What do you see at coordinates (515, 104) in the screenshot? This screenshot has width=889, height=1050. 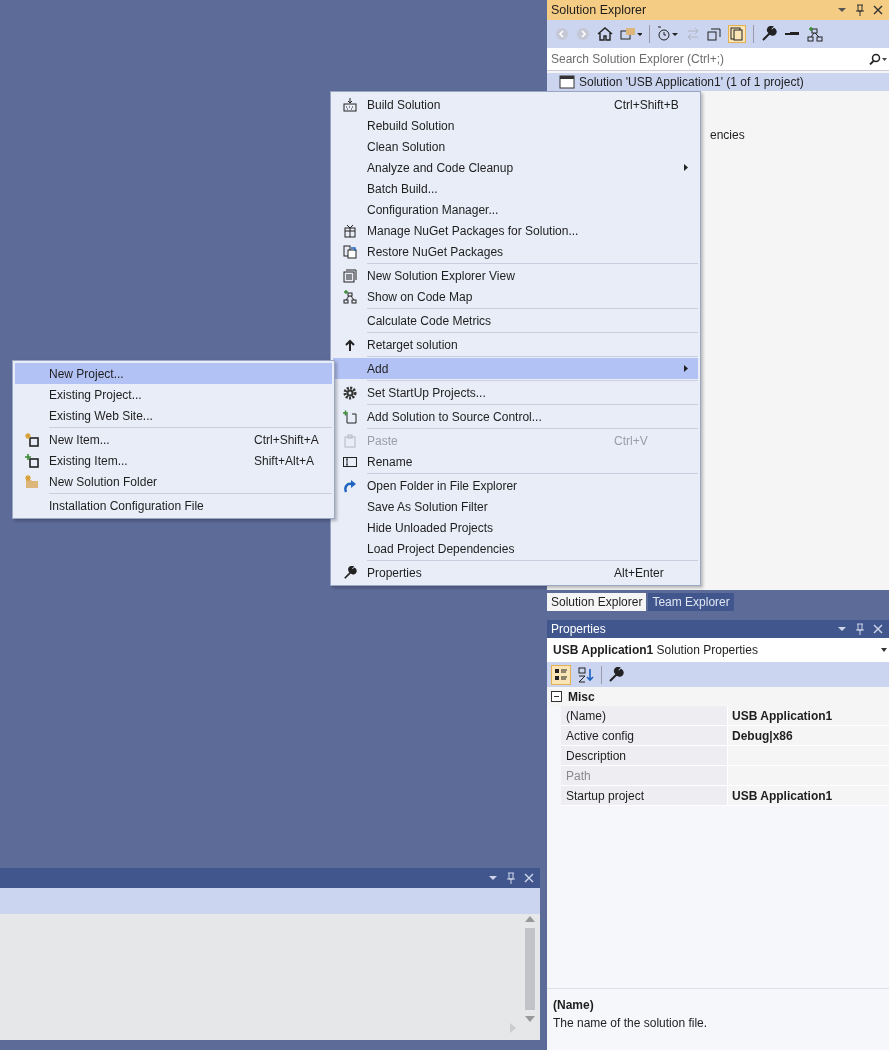 I see `menu-item: Build Solution Ctrl+Shift+B` at bounding box center [515, 104].